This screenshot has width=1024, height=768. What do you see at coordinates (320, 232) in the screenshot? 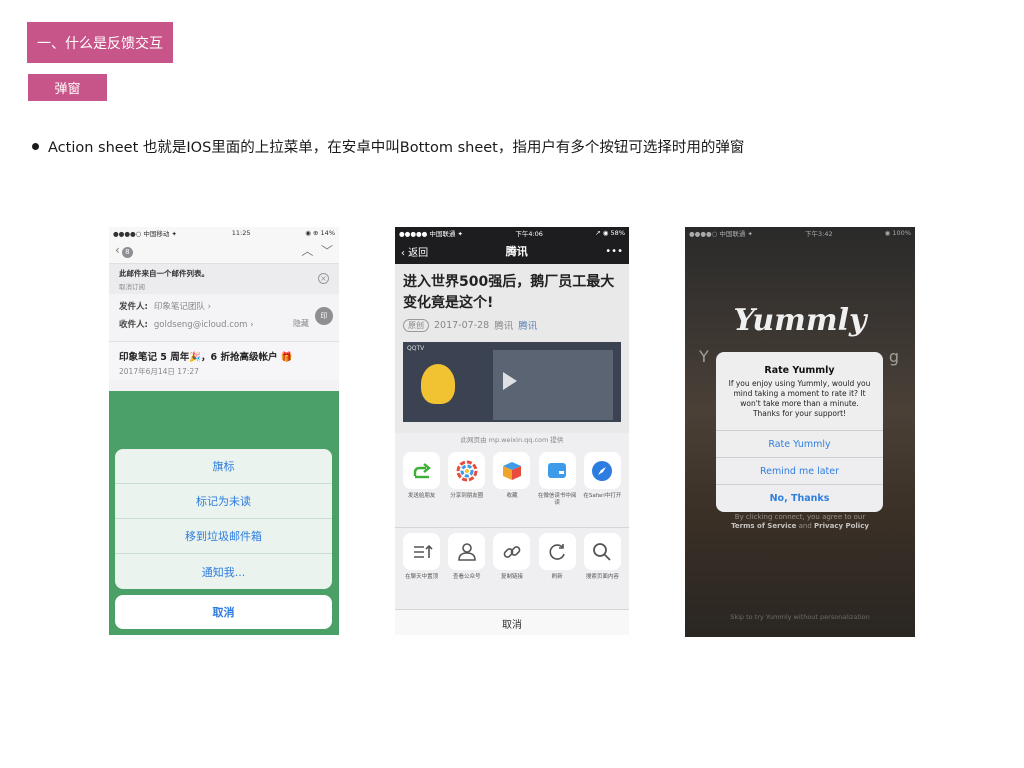
I see `battery-label: ◉ ⊕ 14%` at bounding box center [320, 232].